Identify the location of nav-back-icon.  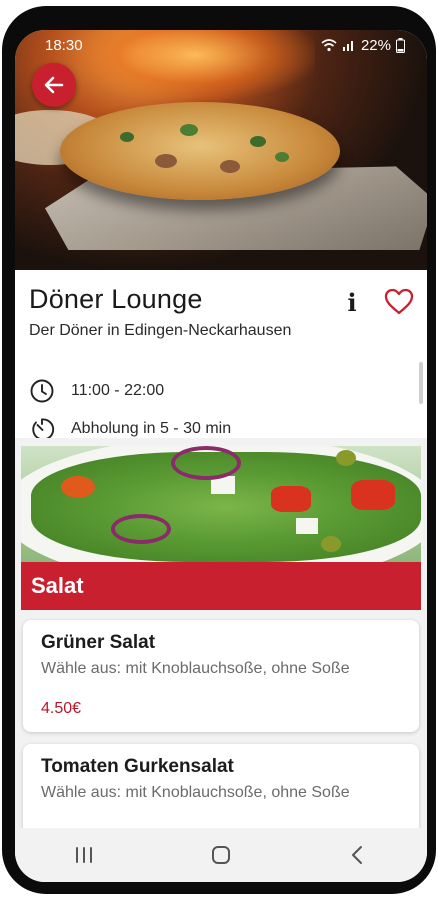
(357, 855).